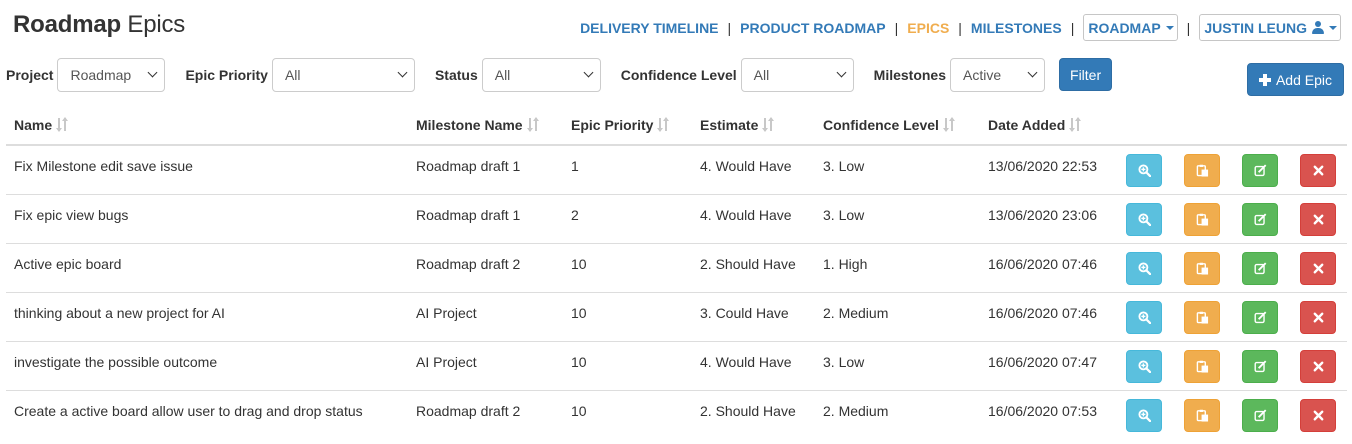 This screenshot has height=444, width=1352. I want to click on page-title: Roadmap Epics, so click(99, 25).